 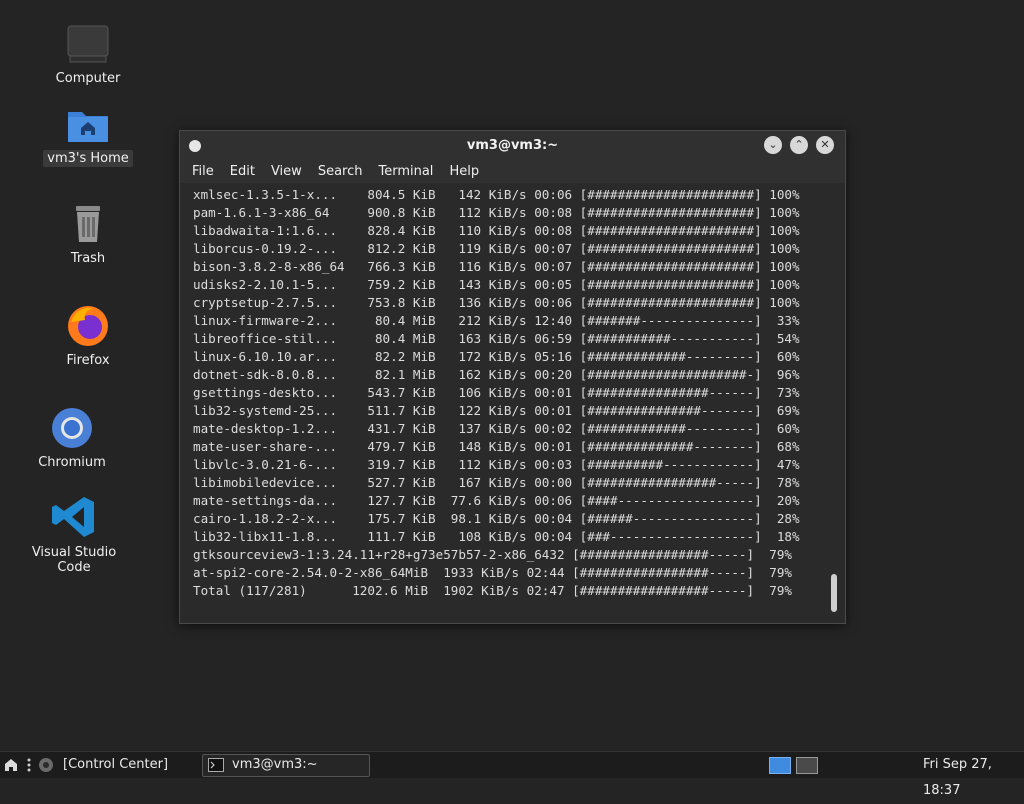 I want to click on desktop-icon-label: Chromium, so click(x=72, y=462).